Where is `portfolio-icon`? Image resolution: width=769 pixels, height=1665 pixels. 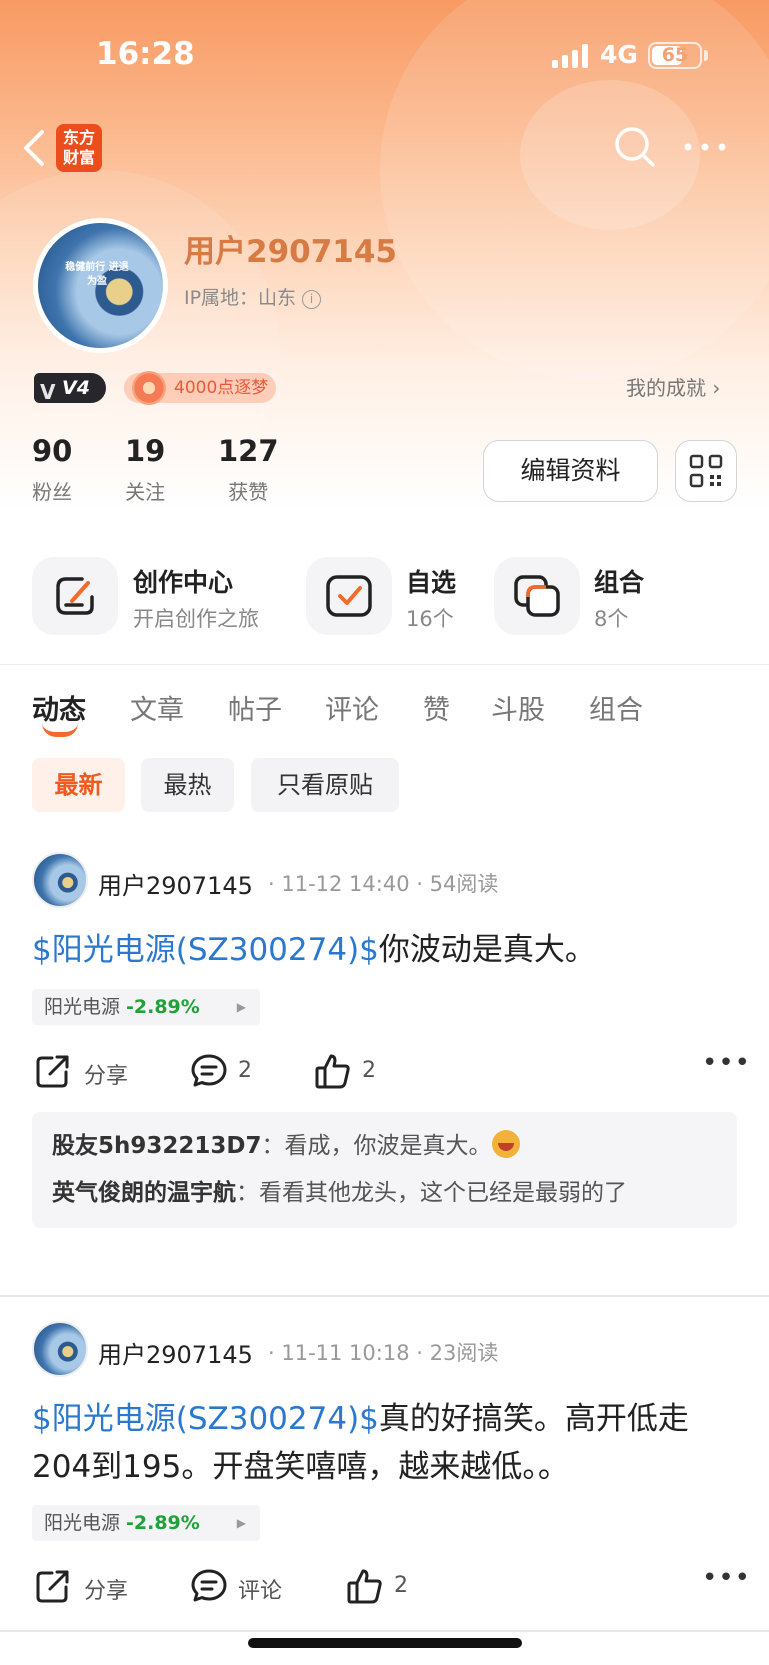
portfolio-icon is located at coordinates (537, 596).